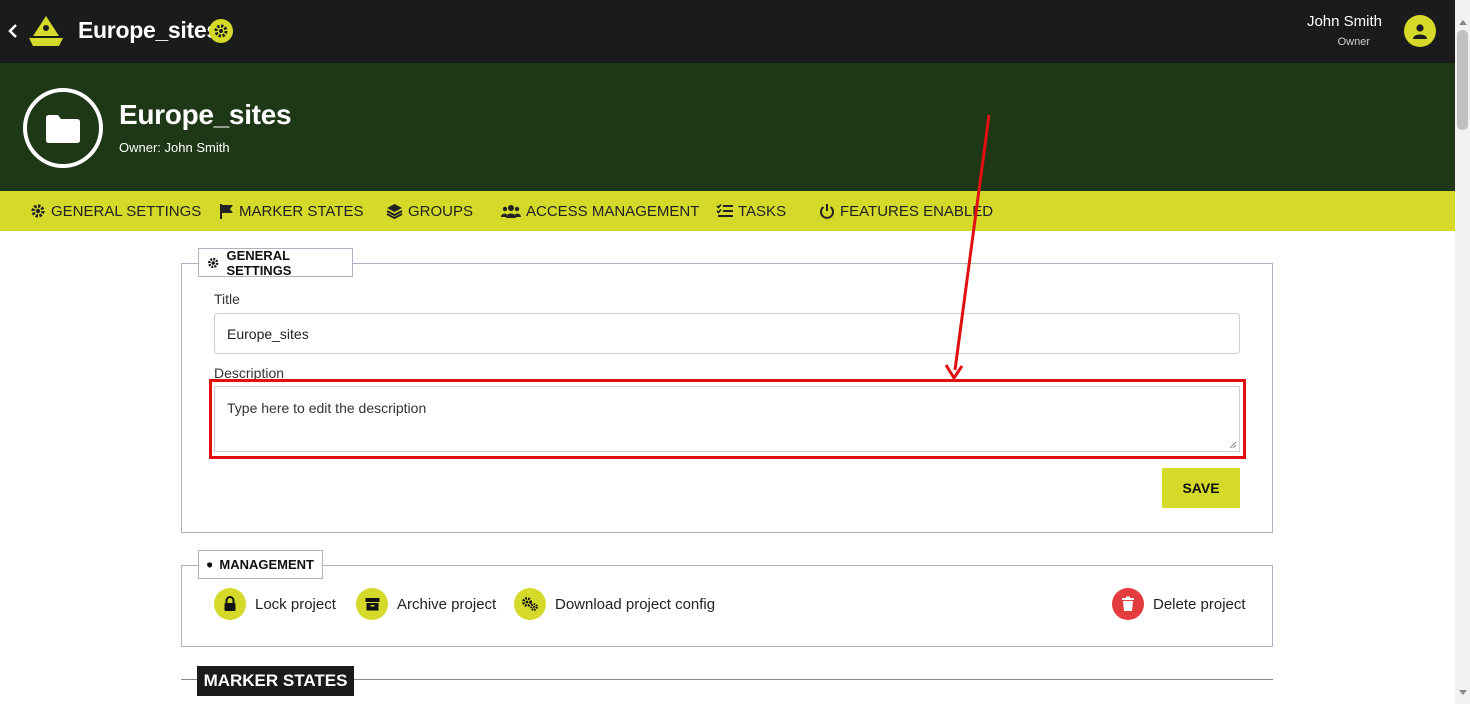 The height and width of the screenshot is (704, 1470). What do you see at coordinates (1201, 488) in the screenshot?
I see `save-button: SAVE` at bounding box center [1201, 488].